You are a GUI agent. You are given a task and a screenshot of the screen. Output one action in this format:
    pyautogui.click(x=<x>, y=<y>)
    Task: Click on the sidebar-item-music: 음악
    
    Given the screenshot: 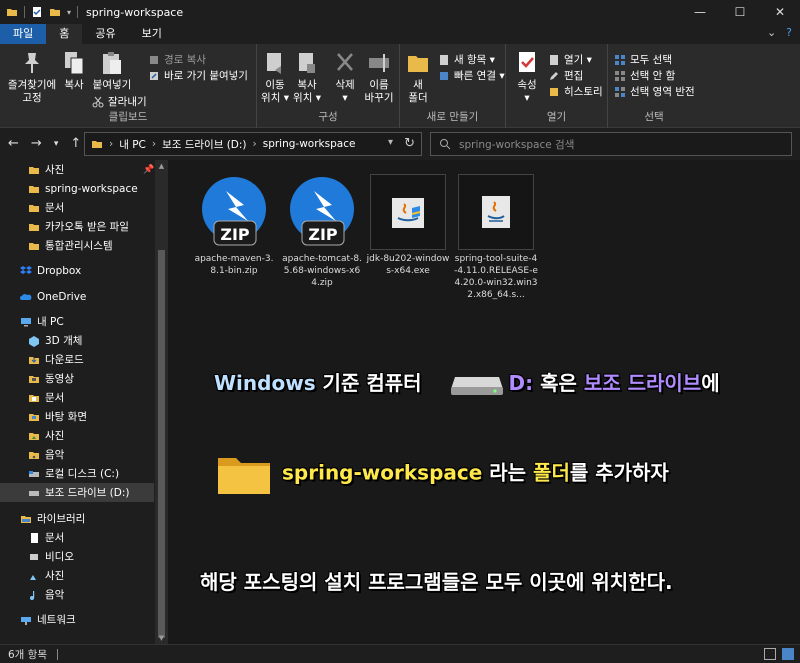 What is the action you would take?
    pyautogui.click(x=77, y=454)
    